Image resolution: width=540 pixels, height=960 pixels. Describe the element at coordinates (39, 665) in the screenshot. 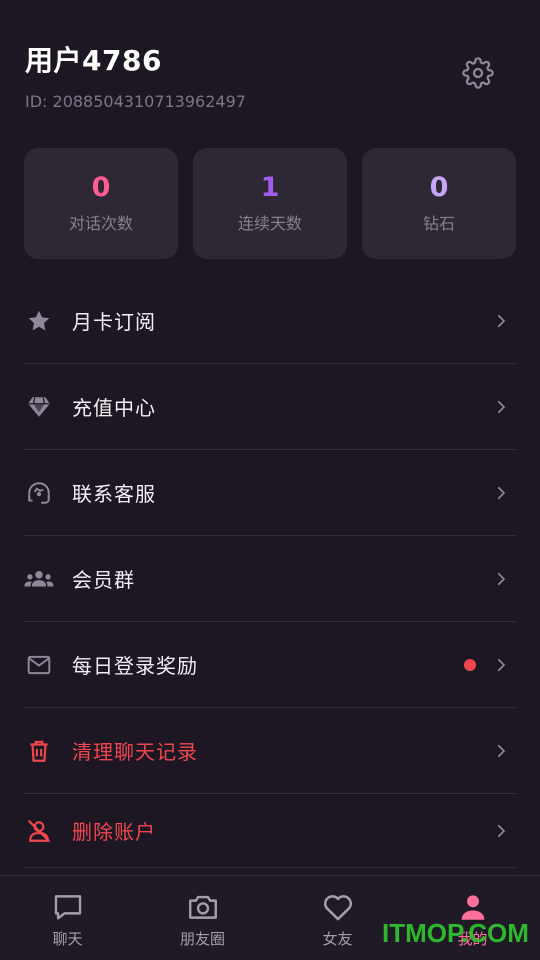

I see `mail-icon` at that location.